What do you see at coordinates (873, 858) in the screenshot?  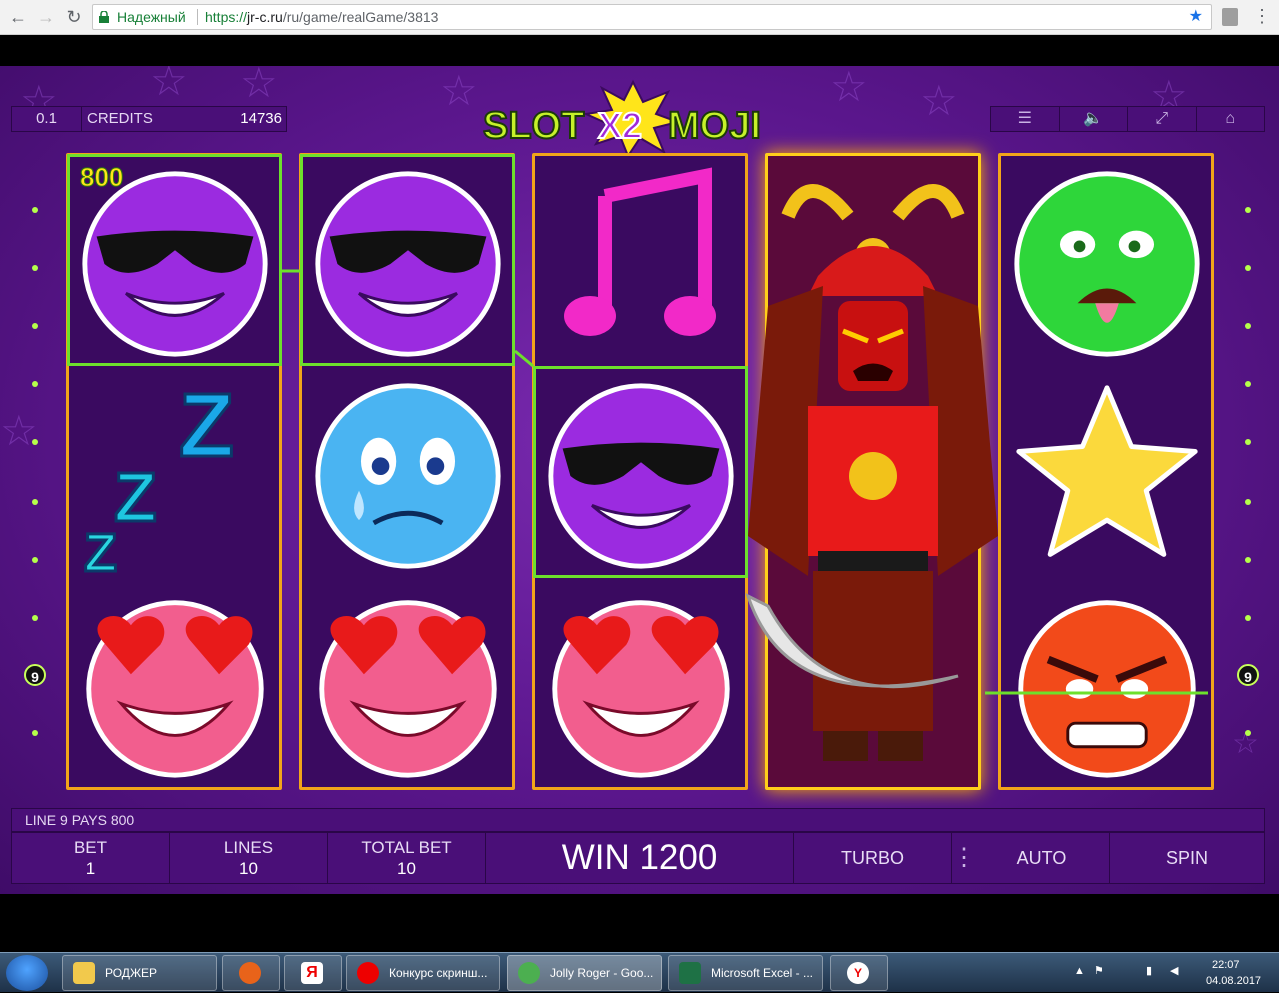 I see `turbo-button: TURBO` at bounding box center [873, 858].